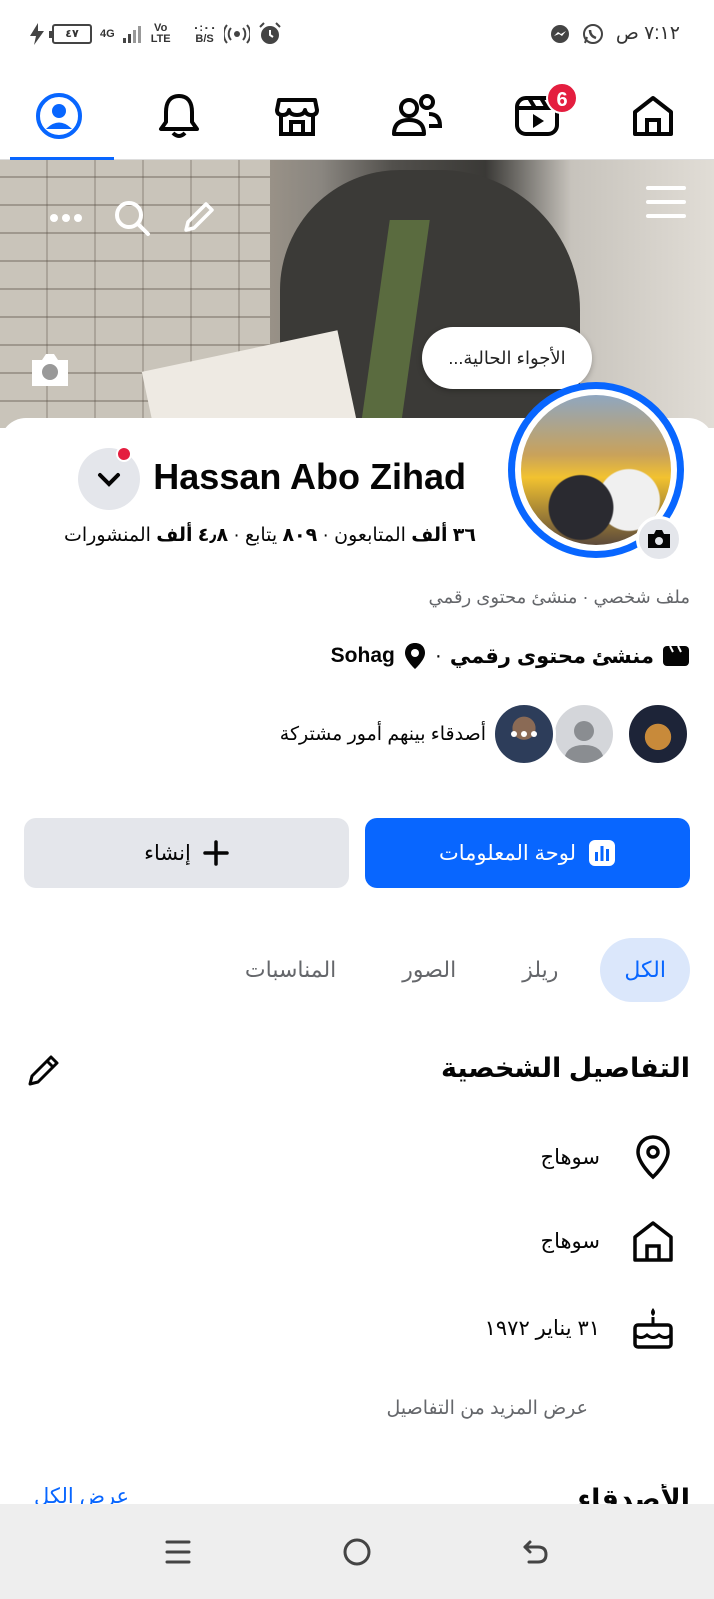 The image size is (714, 1599). What do you see at coordinates (382, 734) in the screenshot?
I see `mutual-friends-text: أصدقاء بينهم أمور مشتركة` at bounding box center [382, 734].